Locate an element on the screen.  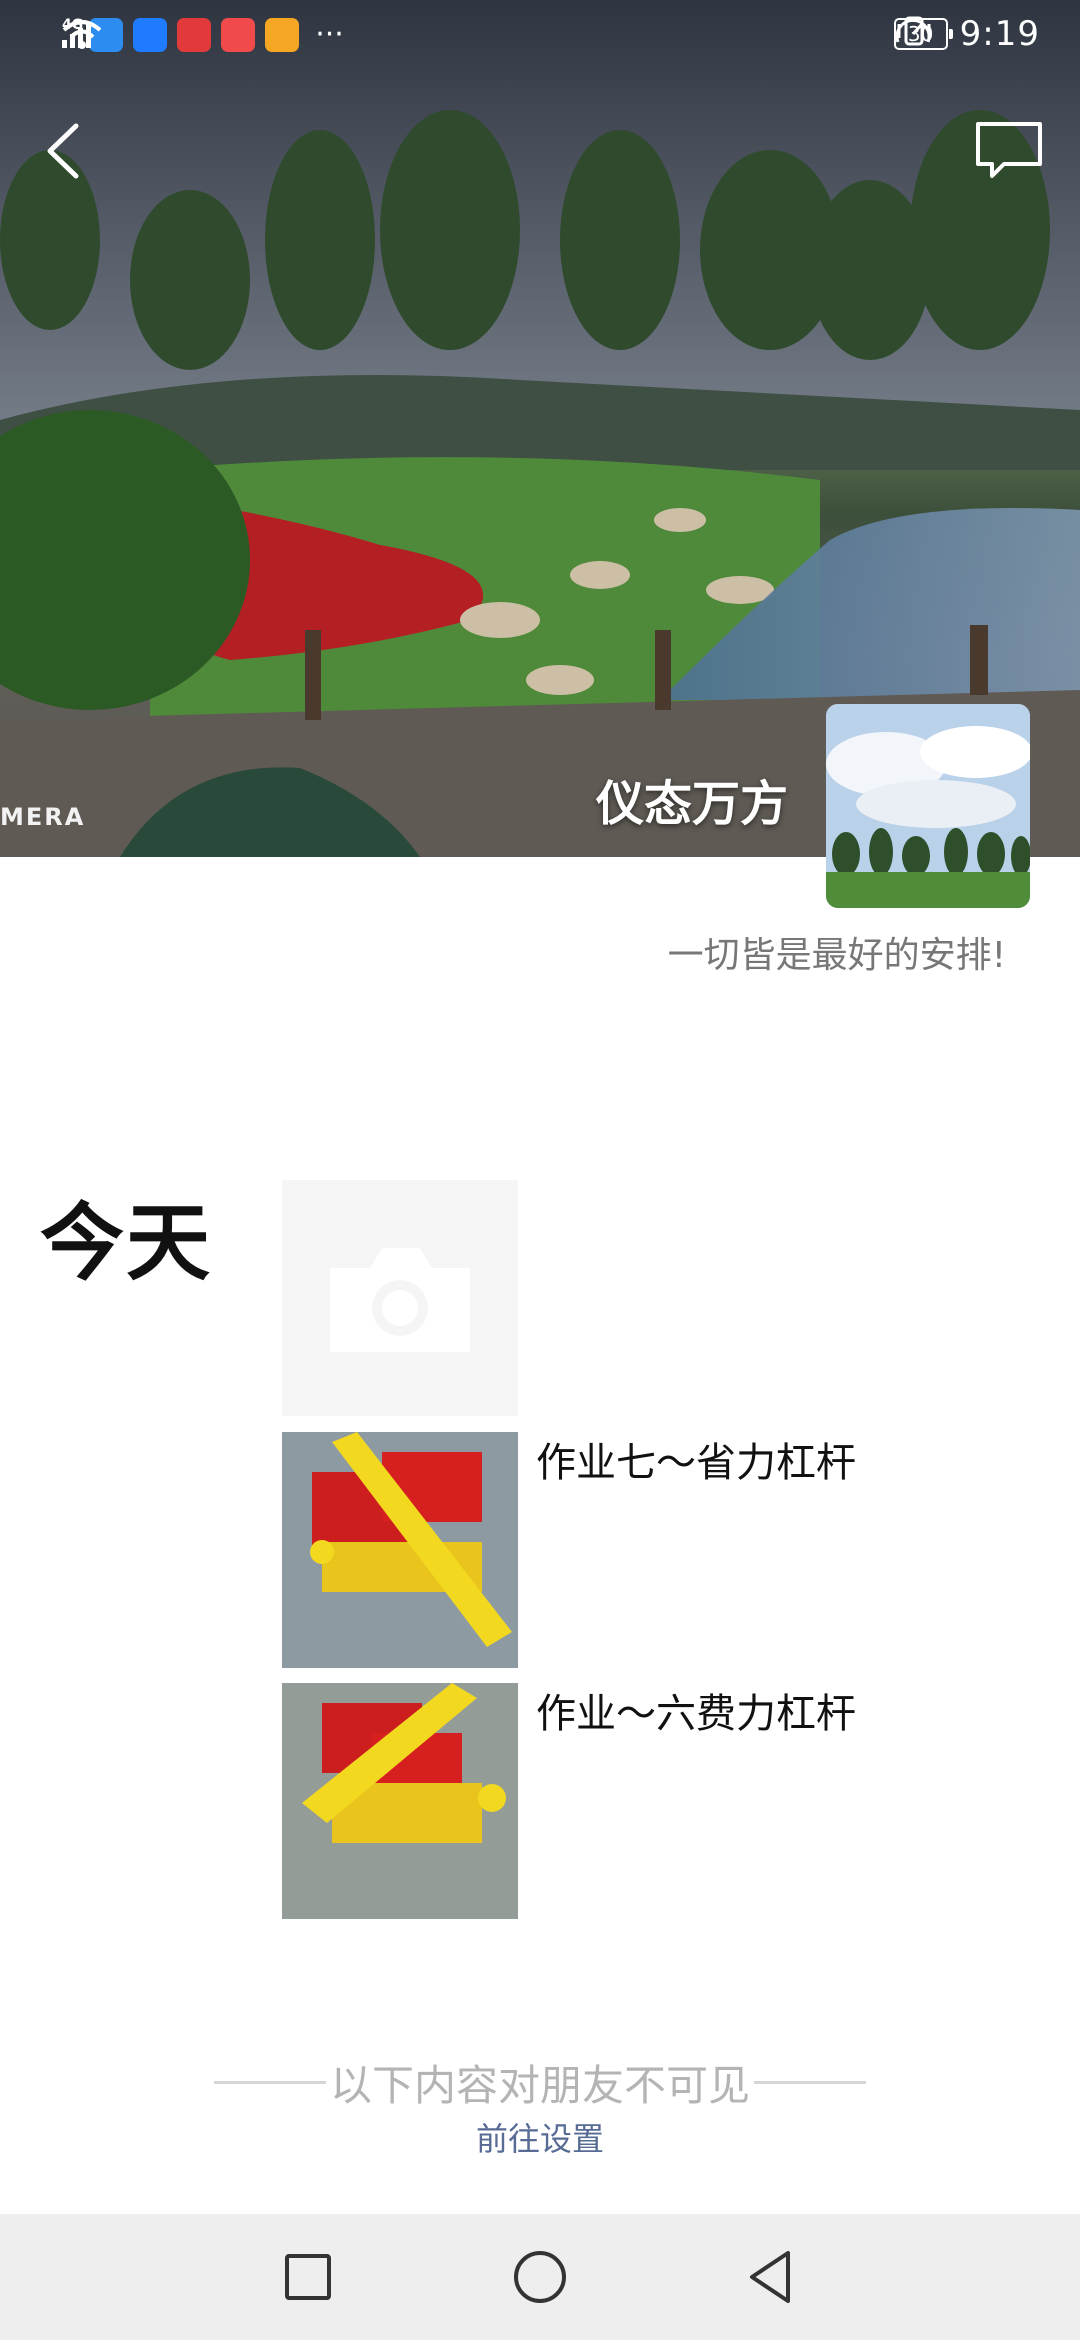
hidden-content-text: 以下内容对朋友不可见 is located at coordinates (539, 2085).